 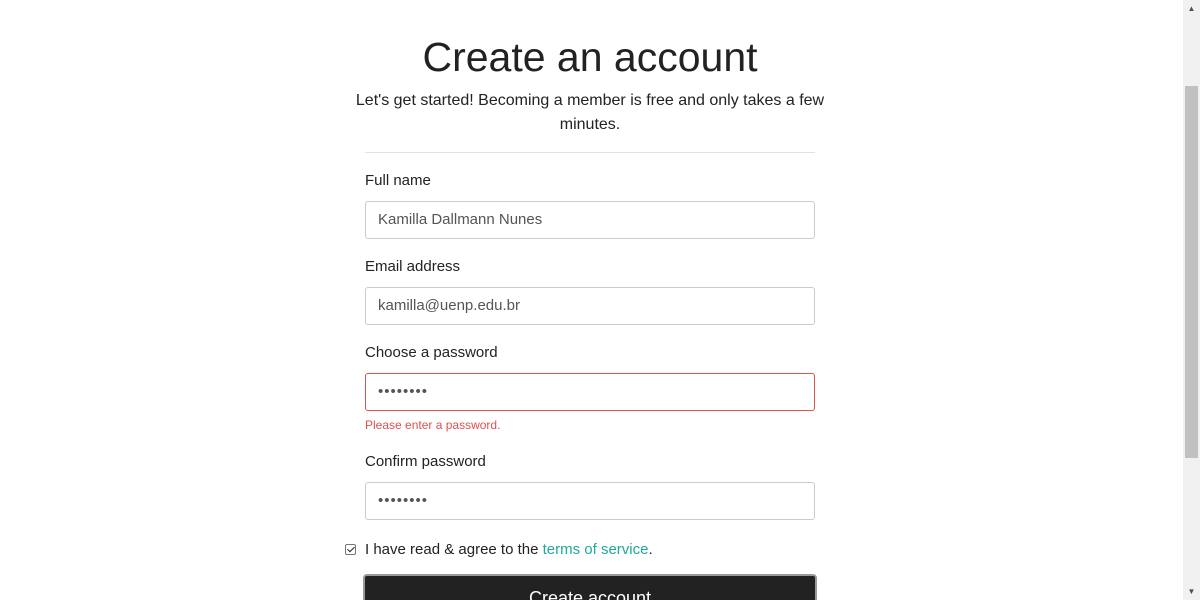 I want to click on confirm-password-value: ••••••••, so click(x=403, y=500).